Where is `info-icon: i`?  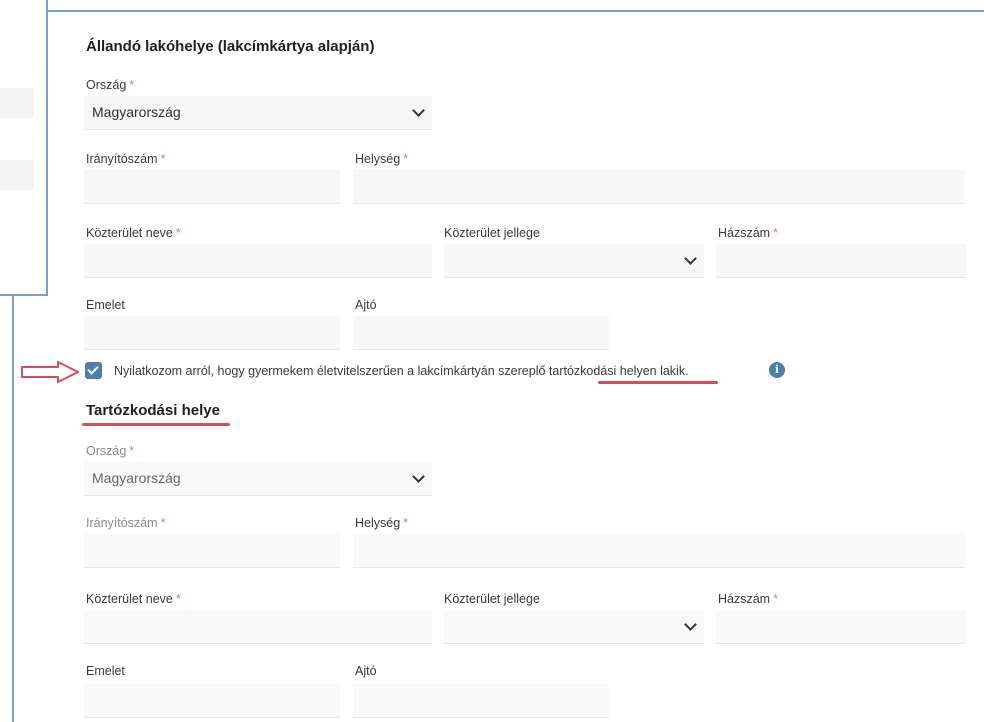
info-icon: i is located at coordinates (777, 370).